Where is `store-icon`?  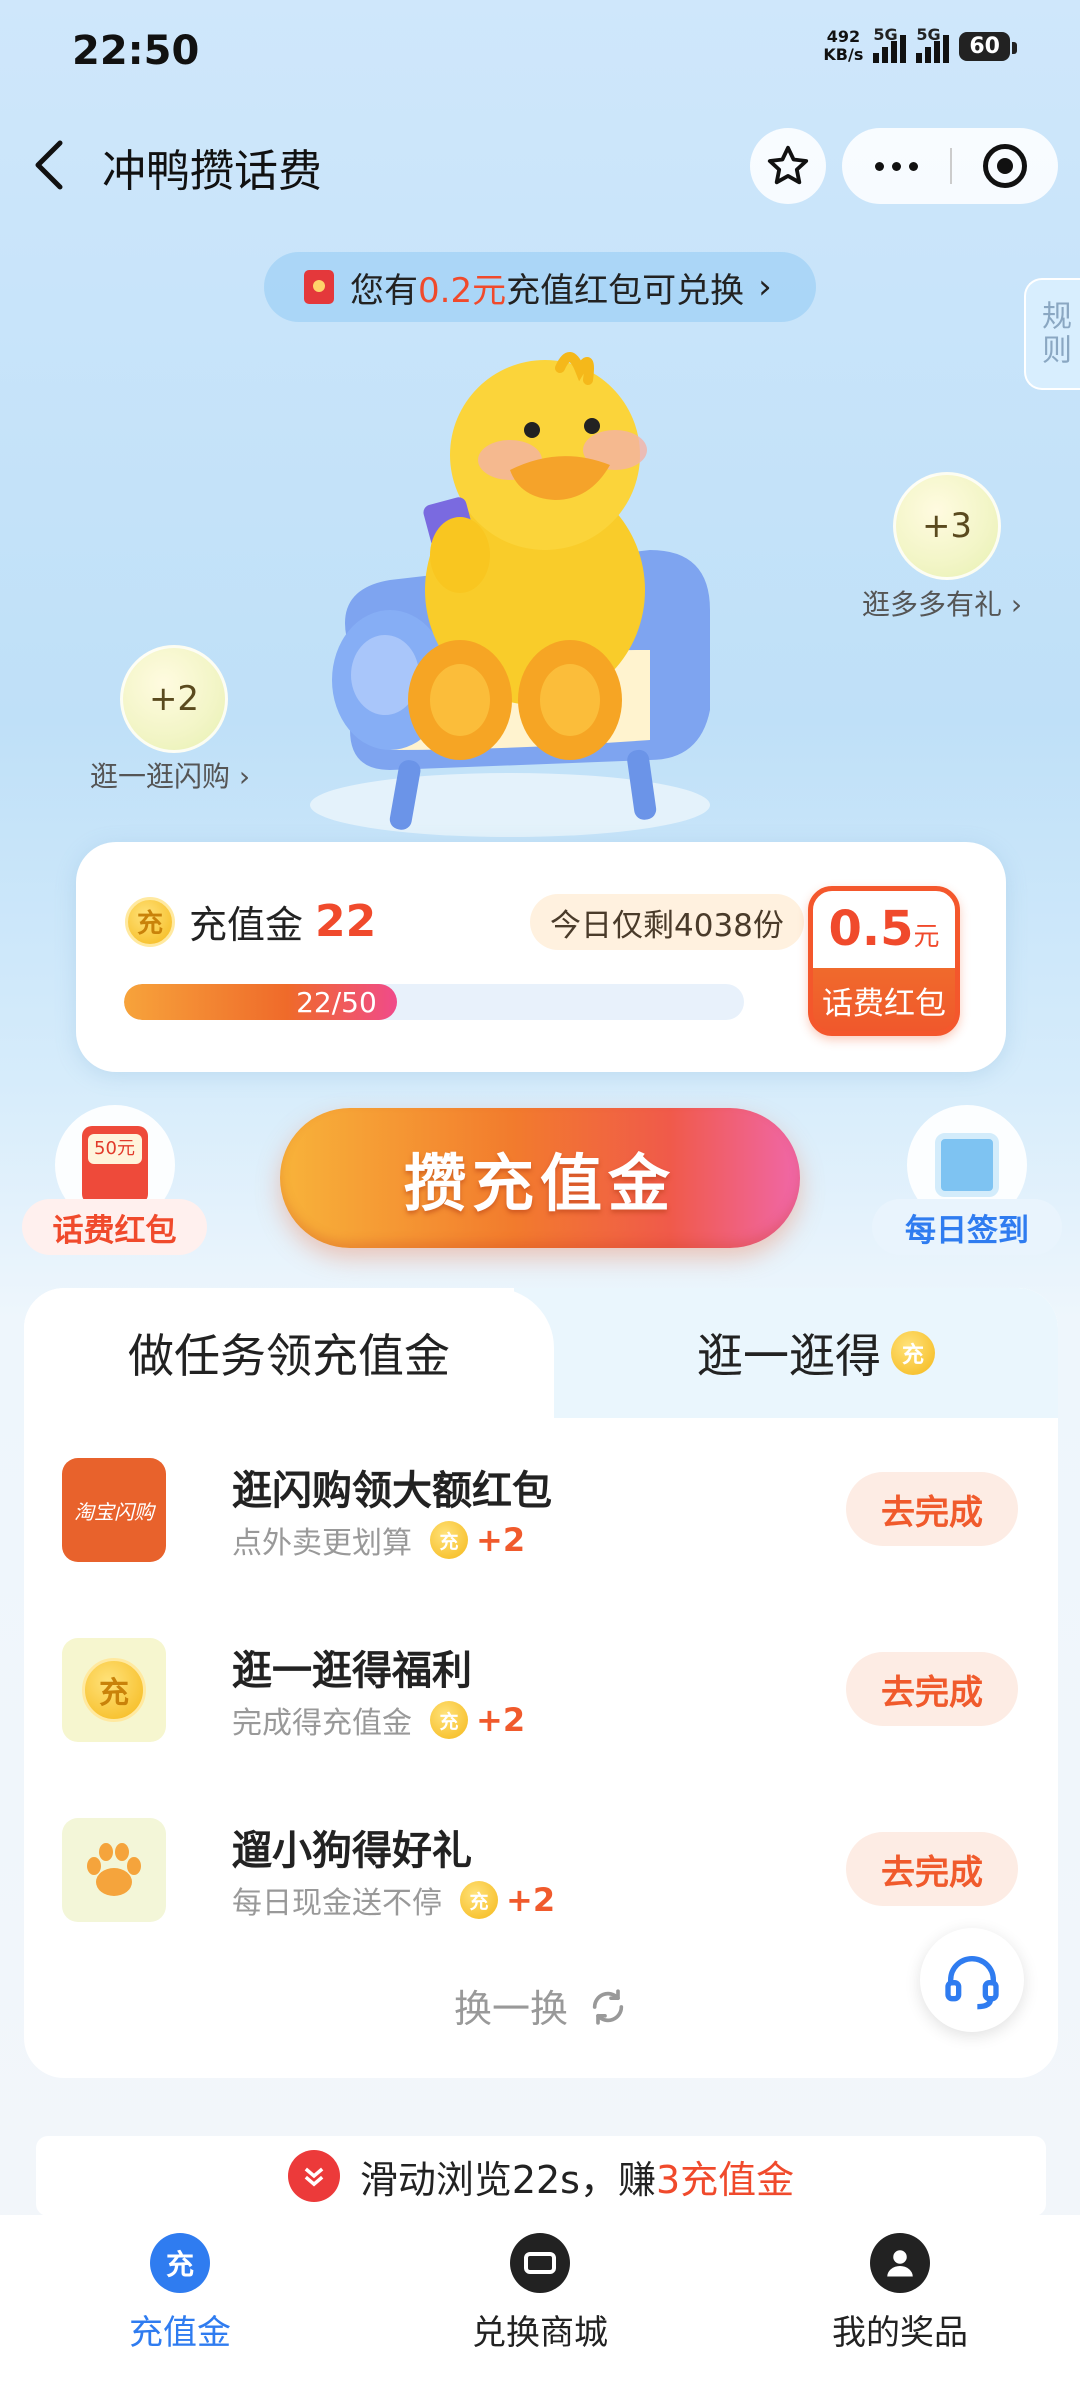 store-icon is located at coordinates (540, 2263).